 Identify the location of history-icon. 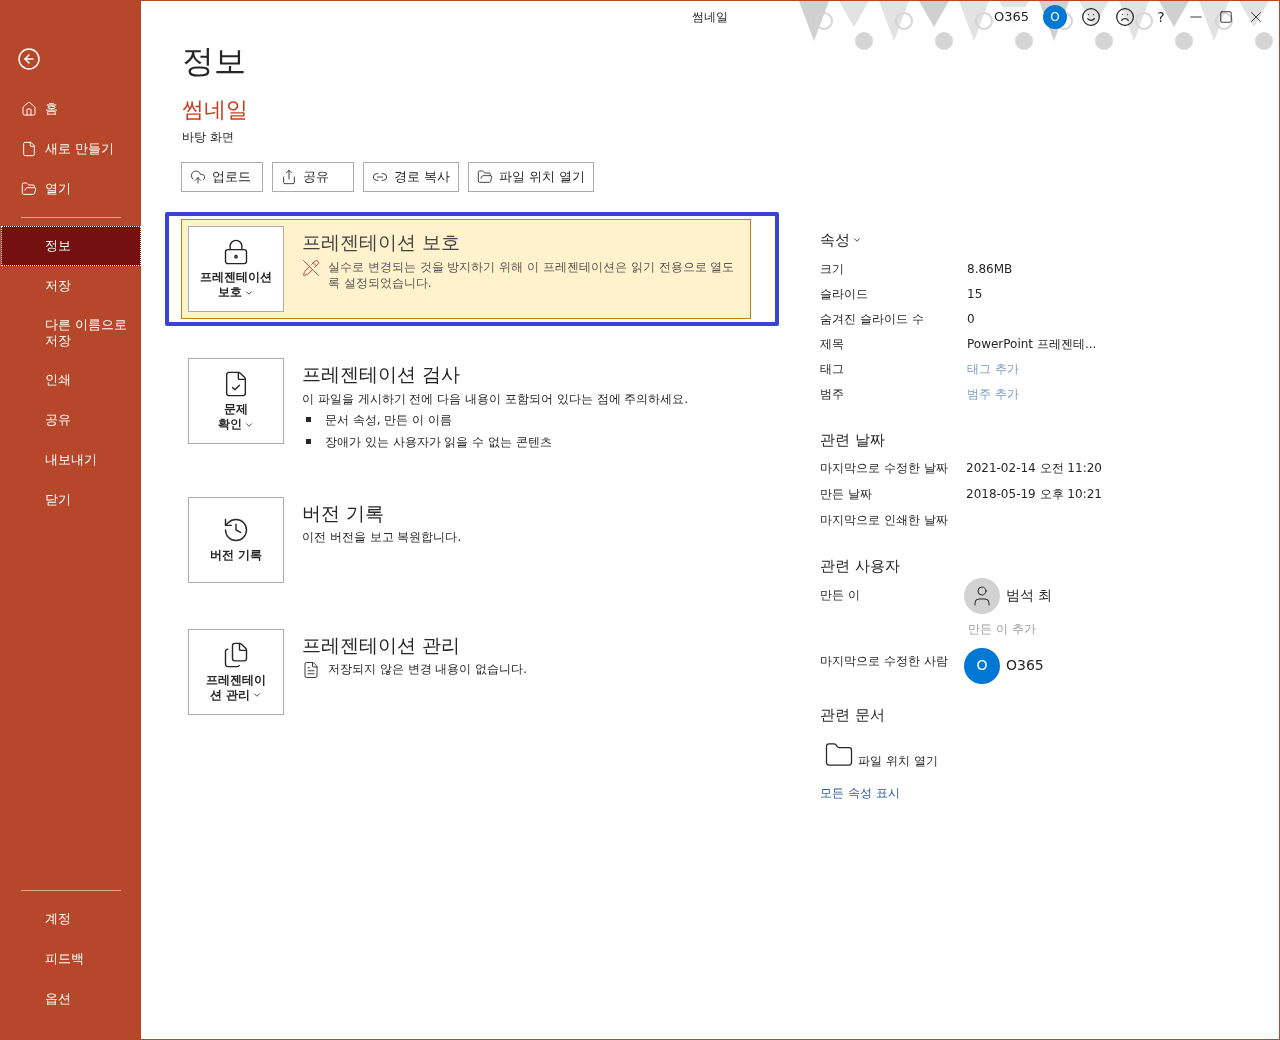
(236, 530).